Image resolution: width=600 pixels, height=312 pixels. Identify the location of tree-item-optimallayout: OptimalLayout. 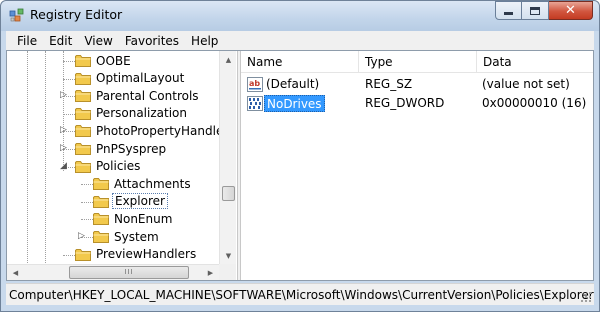
(130, 78).